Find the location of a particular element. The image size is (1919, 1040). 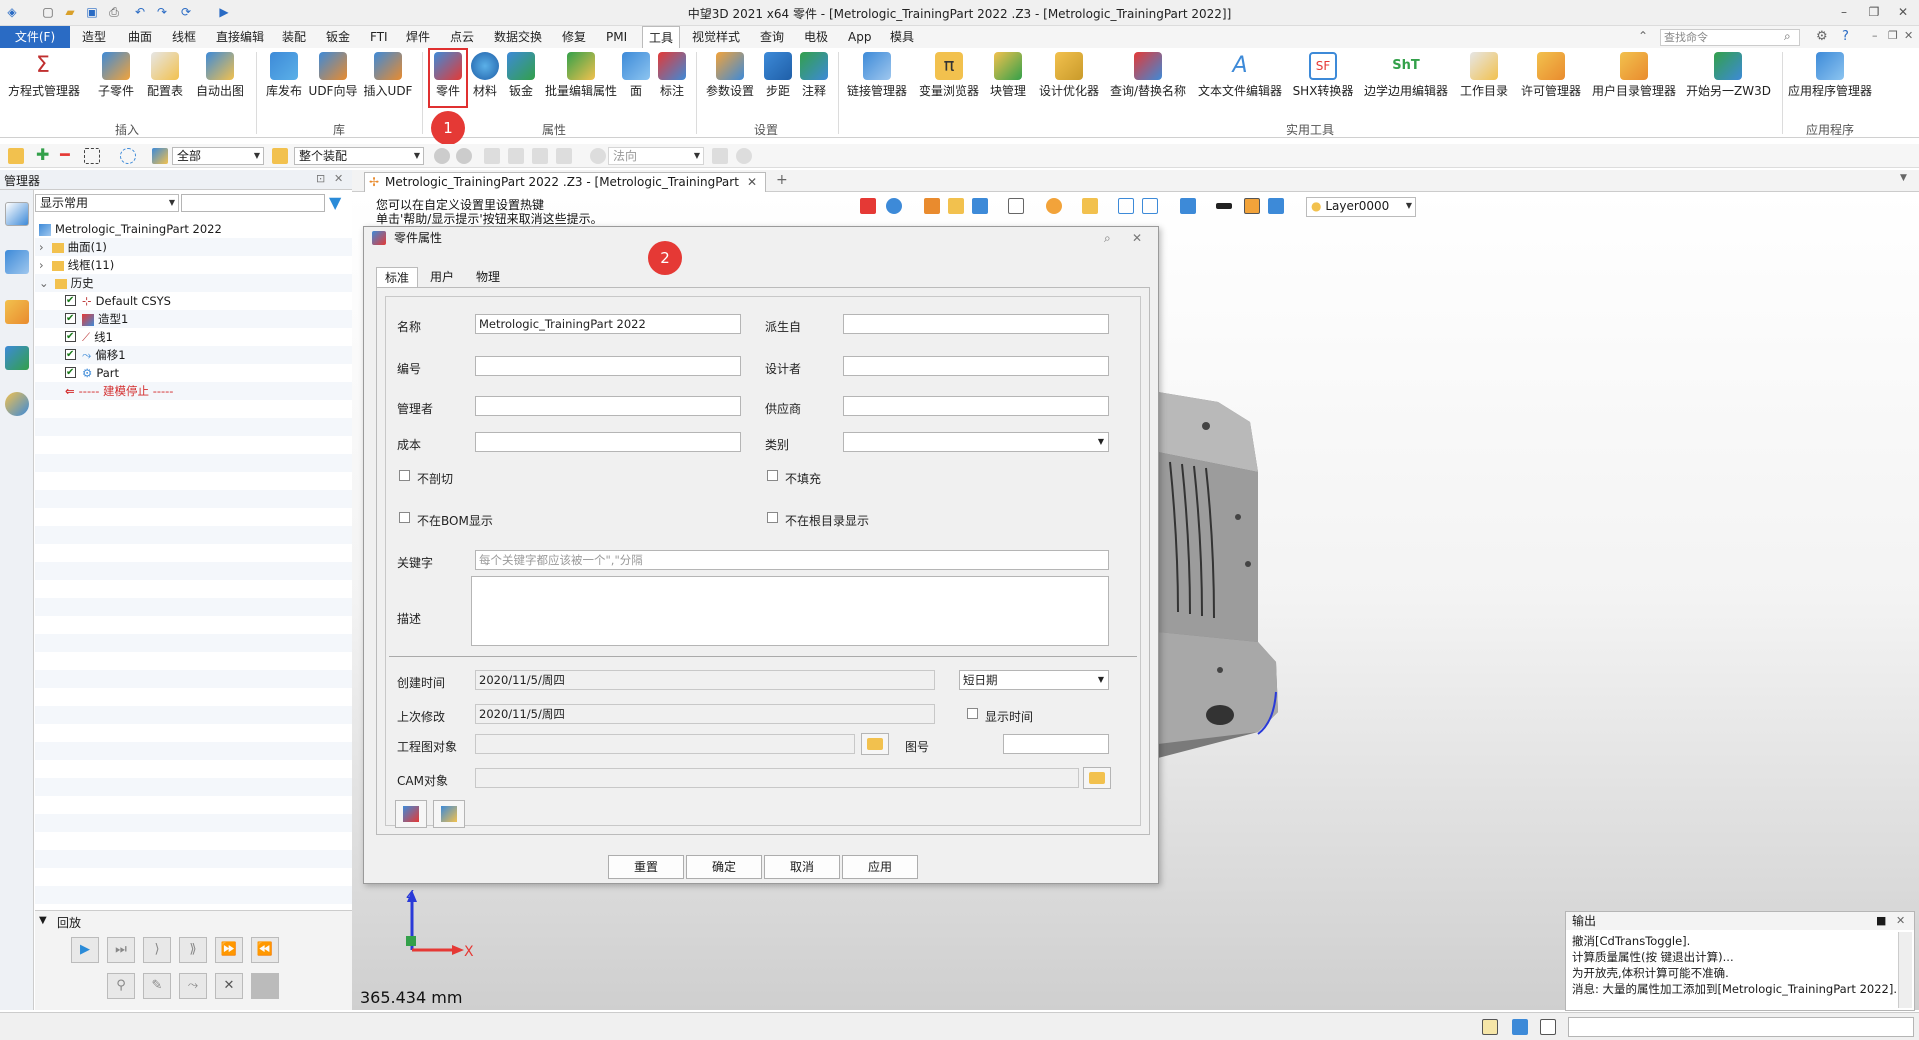

launch-zw3d-button: 开始另一ZW3D is located at coordinates (1728, 86).